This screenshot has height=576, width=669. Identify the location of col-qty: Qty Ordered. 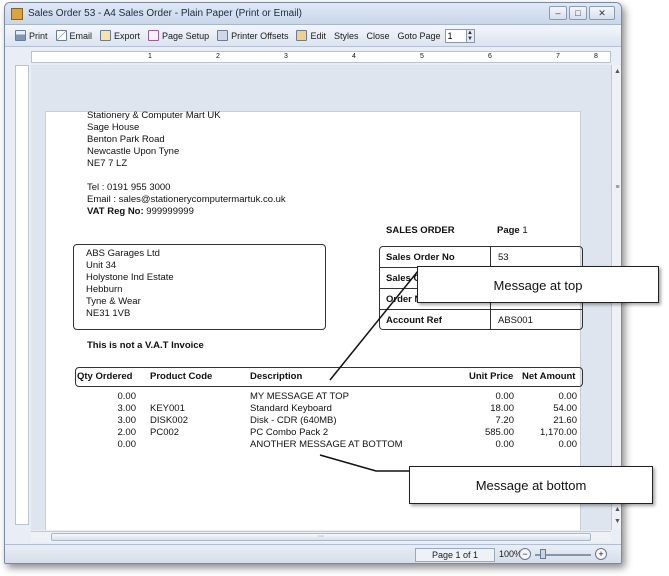
(105, 376).